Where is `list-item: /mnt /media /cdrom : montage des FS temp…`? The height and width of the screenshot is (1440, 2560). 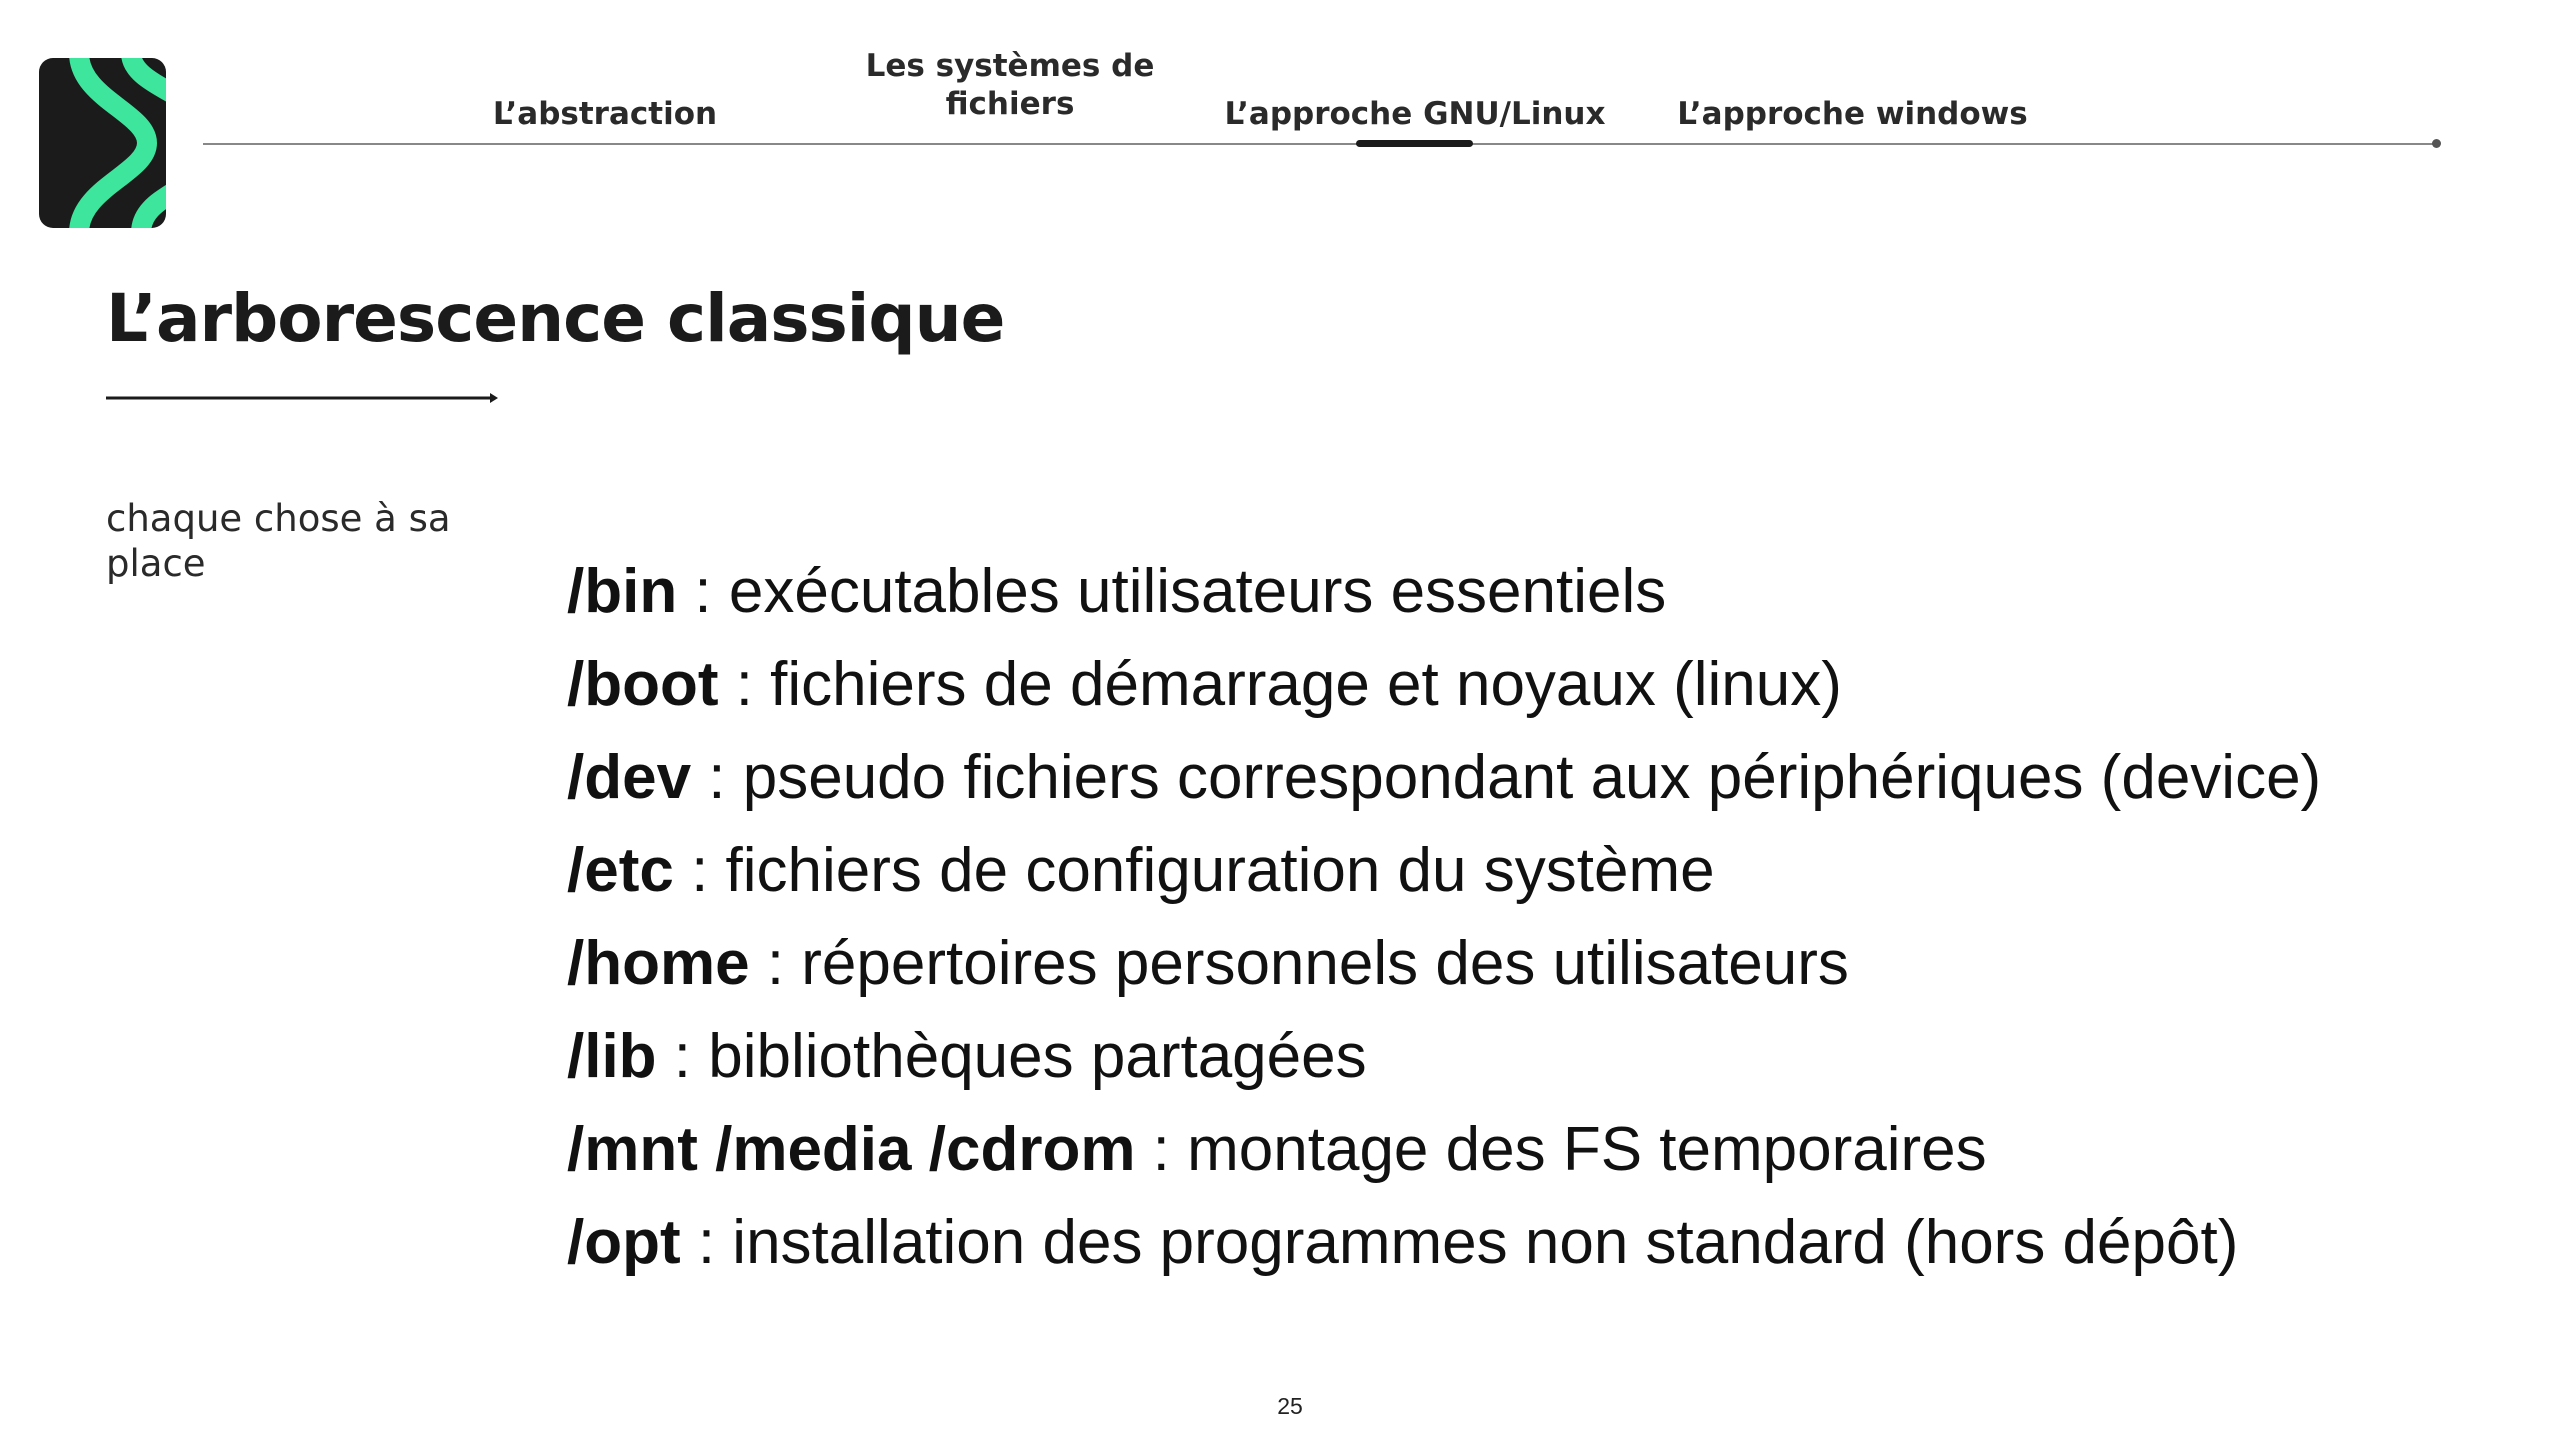 list-item: /mnt /media /cdrom : montage des FS temp… is located at coordinates (1444, 1149).